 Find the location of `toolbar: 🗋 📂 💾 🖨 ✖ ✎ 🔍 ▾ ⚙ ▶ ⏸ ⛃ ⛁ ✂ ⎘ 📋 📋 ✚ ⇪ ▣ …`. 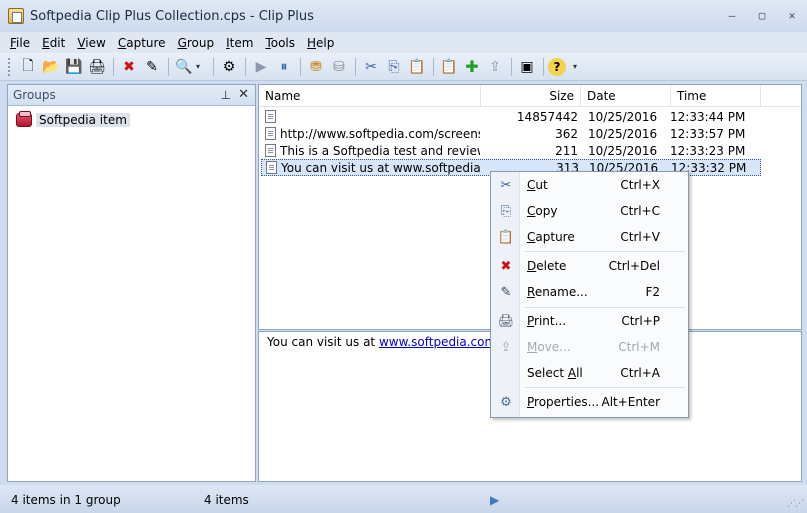

toolbar: 🗋 📂 💾 🖨 ✖ ✎ 🔍 ▾ ⚙ ▶ ⏸ ⛃ ⛁ ✂ ⎘ 📋 📋 ✚ ⇪ ▣ … is located at coordinates (403, 67).